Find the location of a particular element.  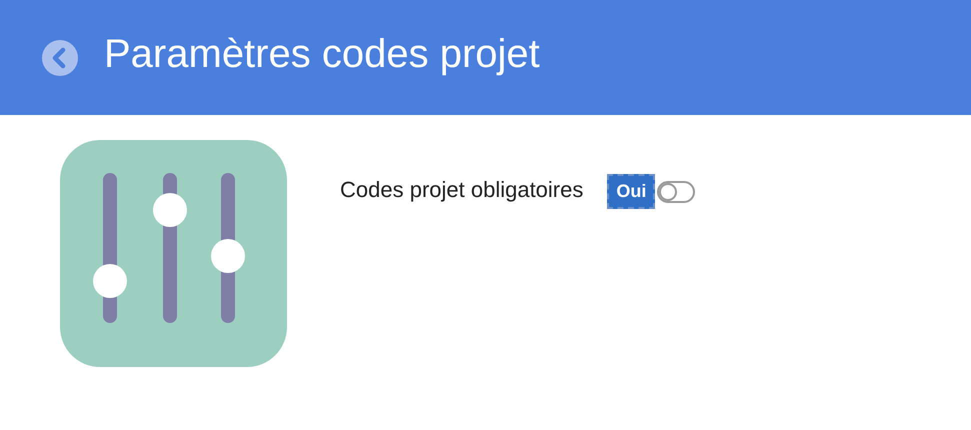

sliders-icon is located at coordinates (173, 253).